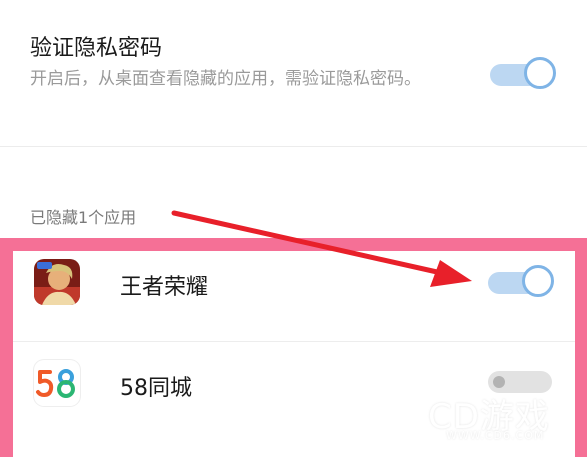 This screenshot has width=587, height=457. Describe the element at coordinates (480, 415) in the screenshot. I see `watermark: CD游戏 WWW.CD6.COM` at that location.